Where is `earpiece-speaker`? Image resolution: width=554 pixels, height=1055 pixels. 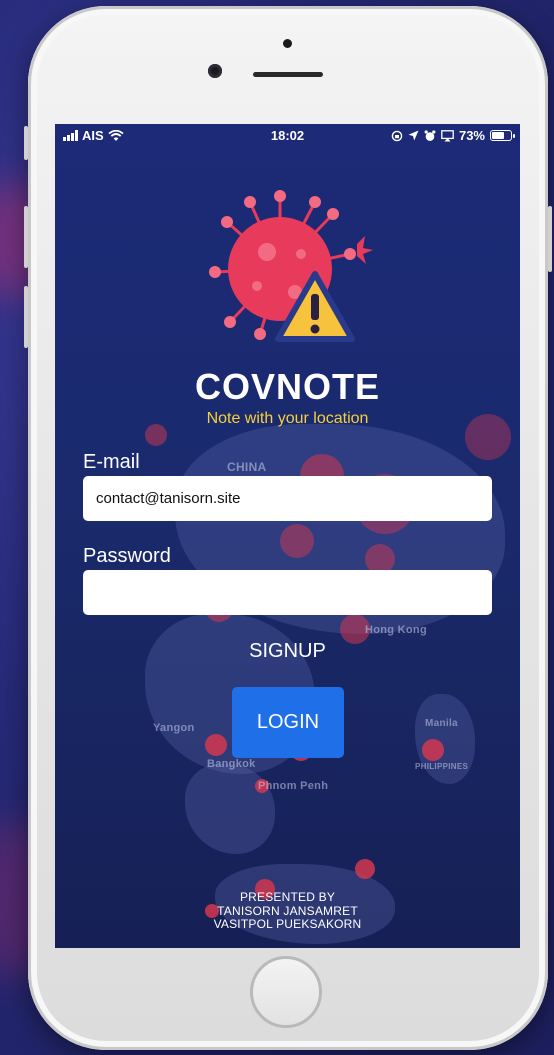
earpiece-speaker is located at coordinates (288, 74).